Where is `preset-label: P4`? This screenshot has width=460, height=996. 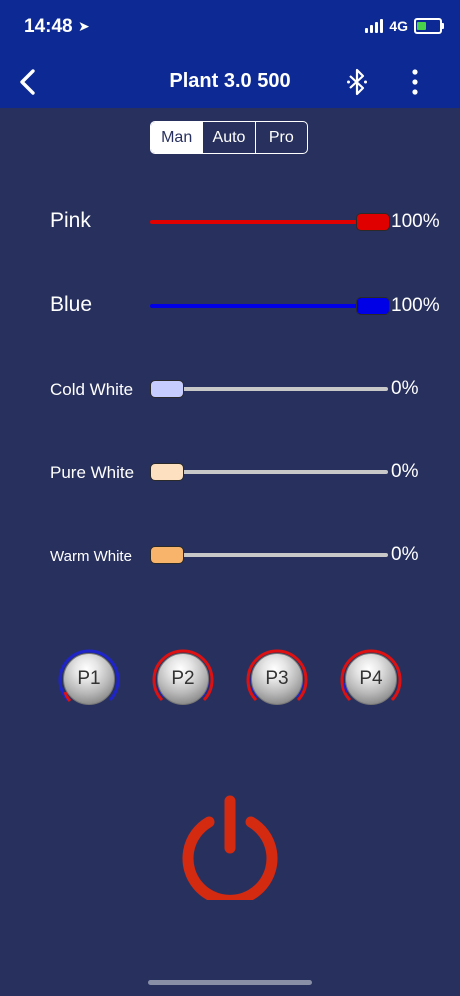 preset-label: P4 is located at coordinates (371, 679).